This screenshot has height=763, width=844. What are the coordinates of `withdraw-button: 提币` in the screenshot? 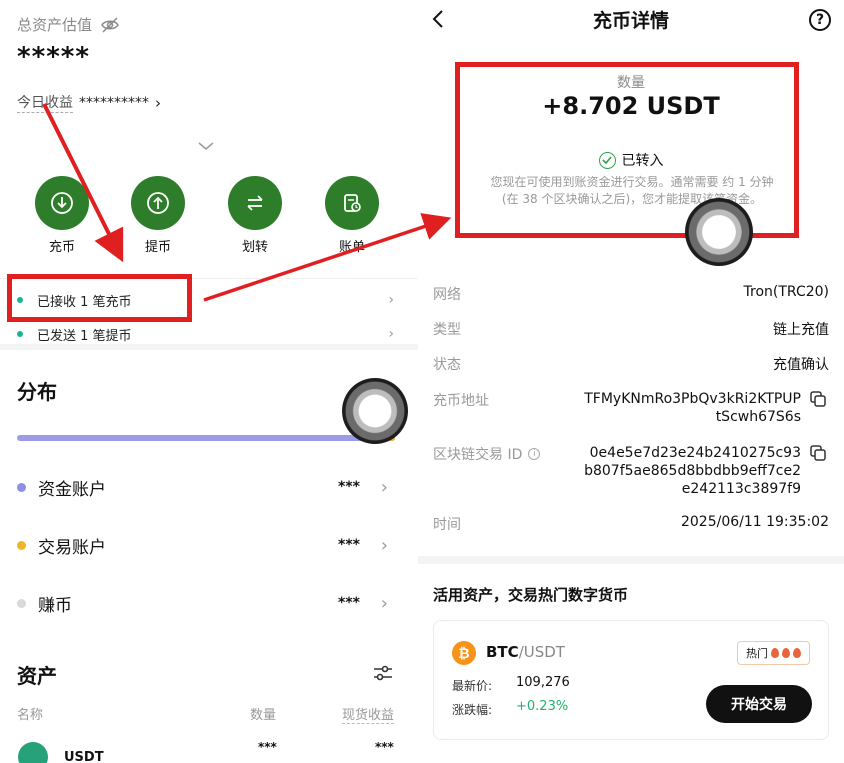 It's located at (158, 215).